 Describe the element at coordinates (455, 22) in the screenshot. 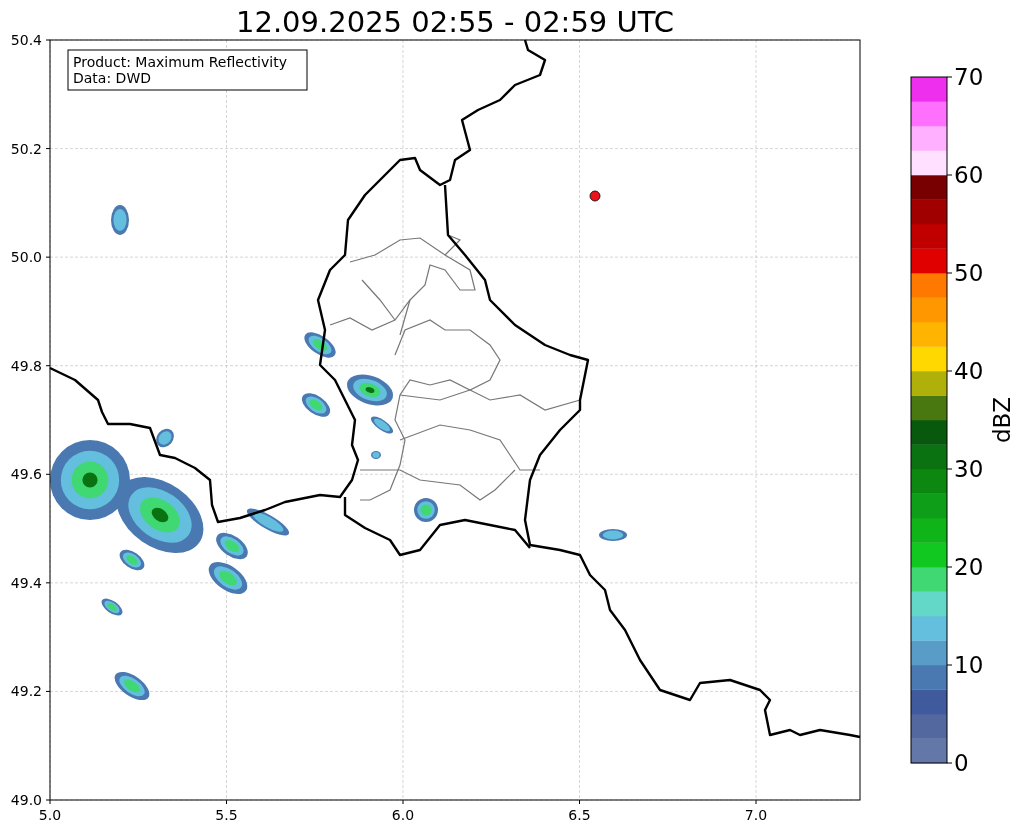

I see `chart-title: 12.09.2025 02:55 - 02:59 UTC` at that location.